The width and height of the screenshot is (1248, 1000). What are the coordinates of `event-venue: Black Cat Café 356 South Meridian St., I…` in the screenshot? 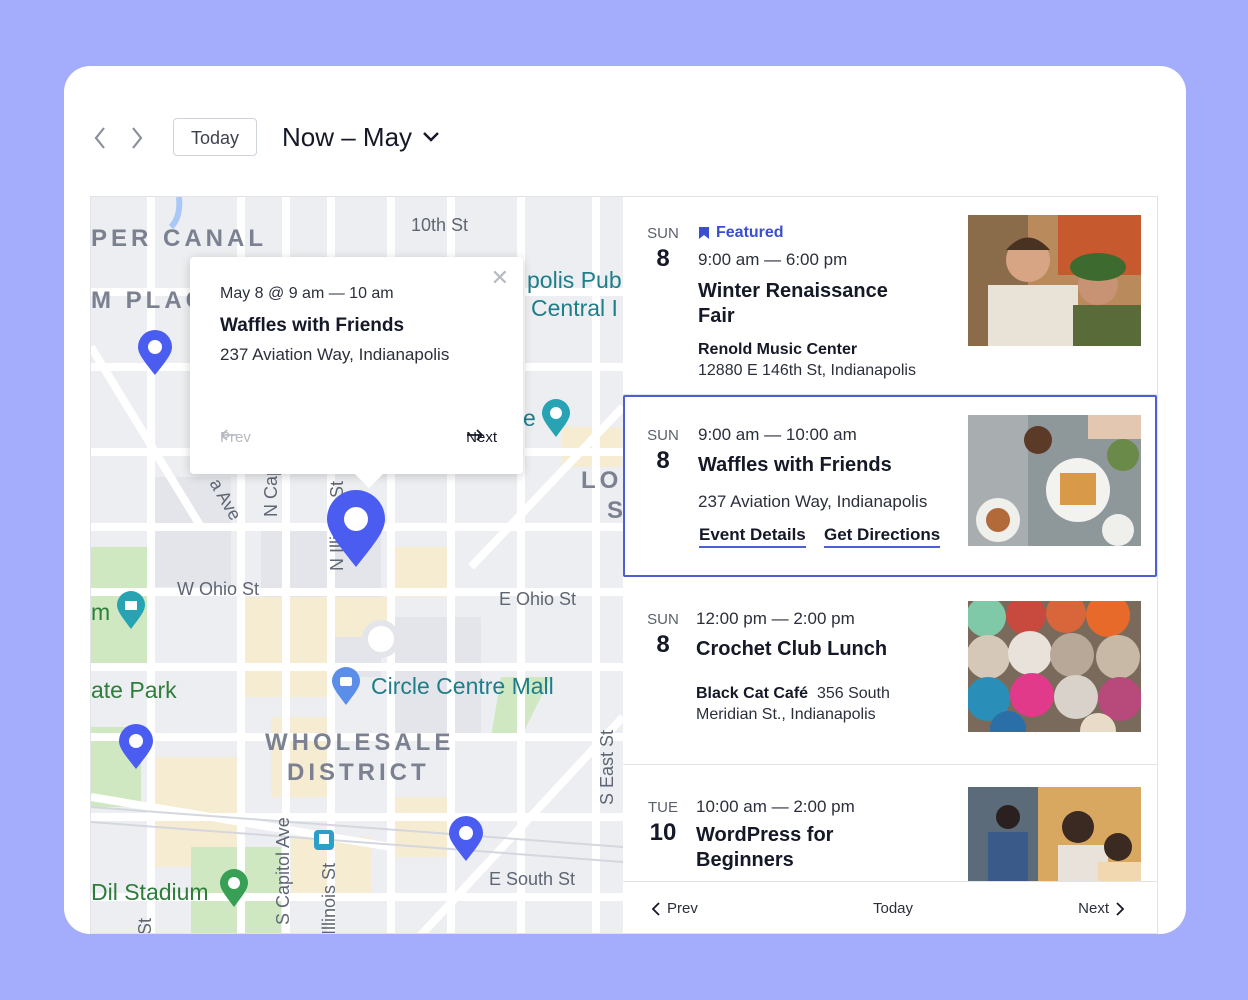 It's located at (816, 704).